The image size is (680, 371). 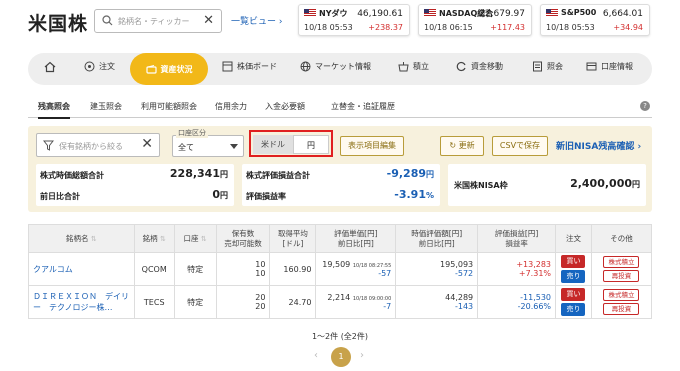 What do you see at coordinates (234, 146) in the screenshot?
I see `chevron-down-icon` at bounding box center [234, 146].